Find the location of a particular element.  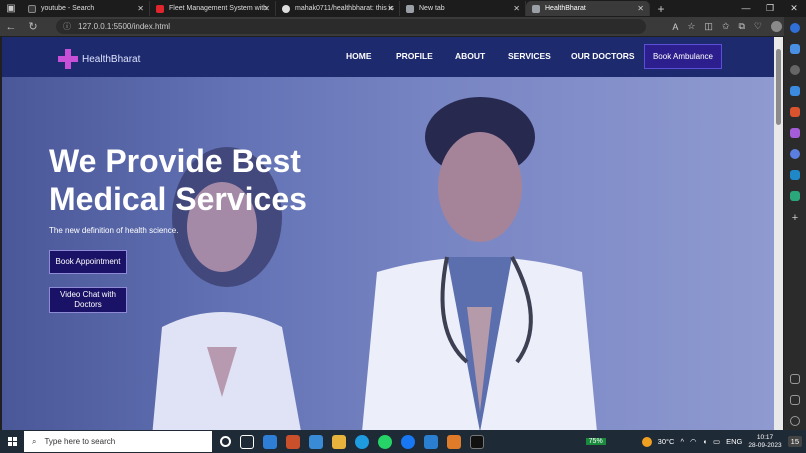

tag-icon is located at coordinates (795, 91).